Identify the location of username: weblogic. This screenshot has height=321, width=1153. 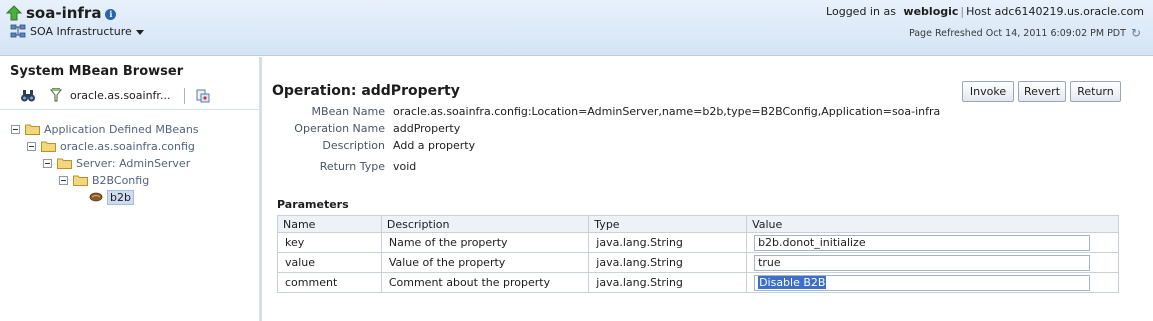
(930, 11).